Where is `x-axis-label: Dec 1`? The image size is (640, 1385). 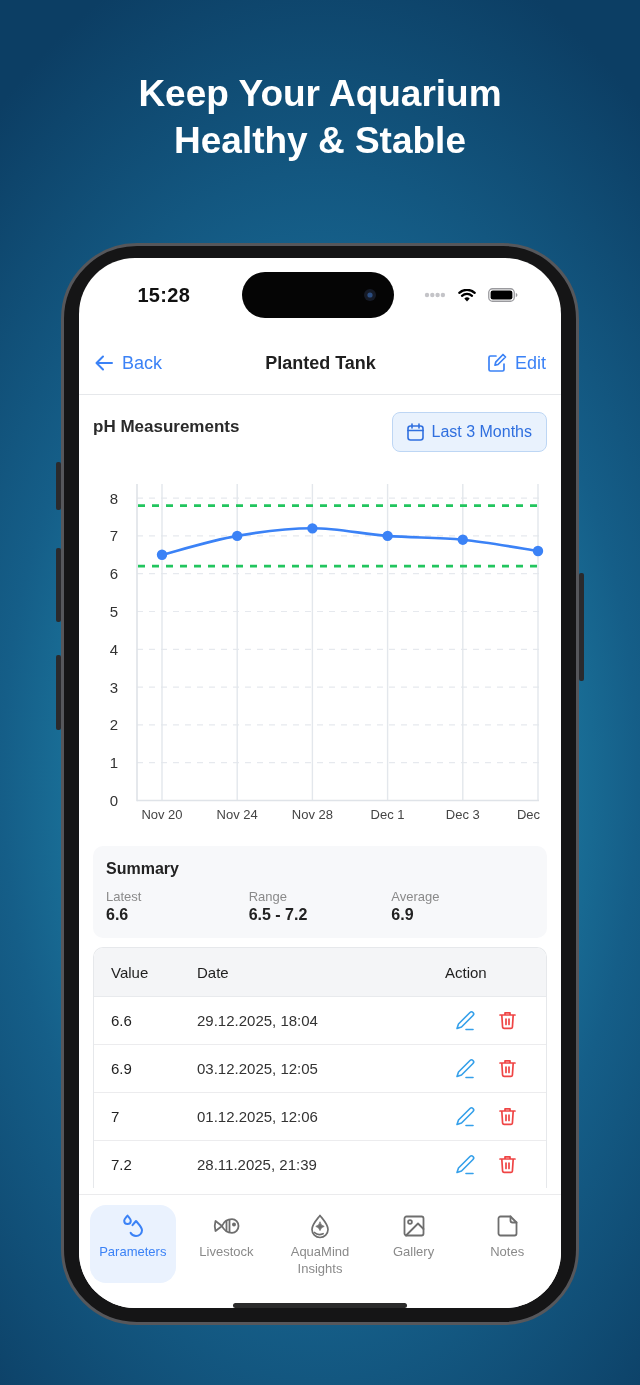 x-axis-label: Dec 1 is located at coordinates (387, 814).